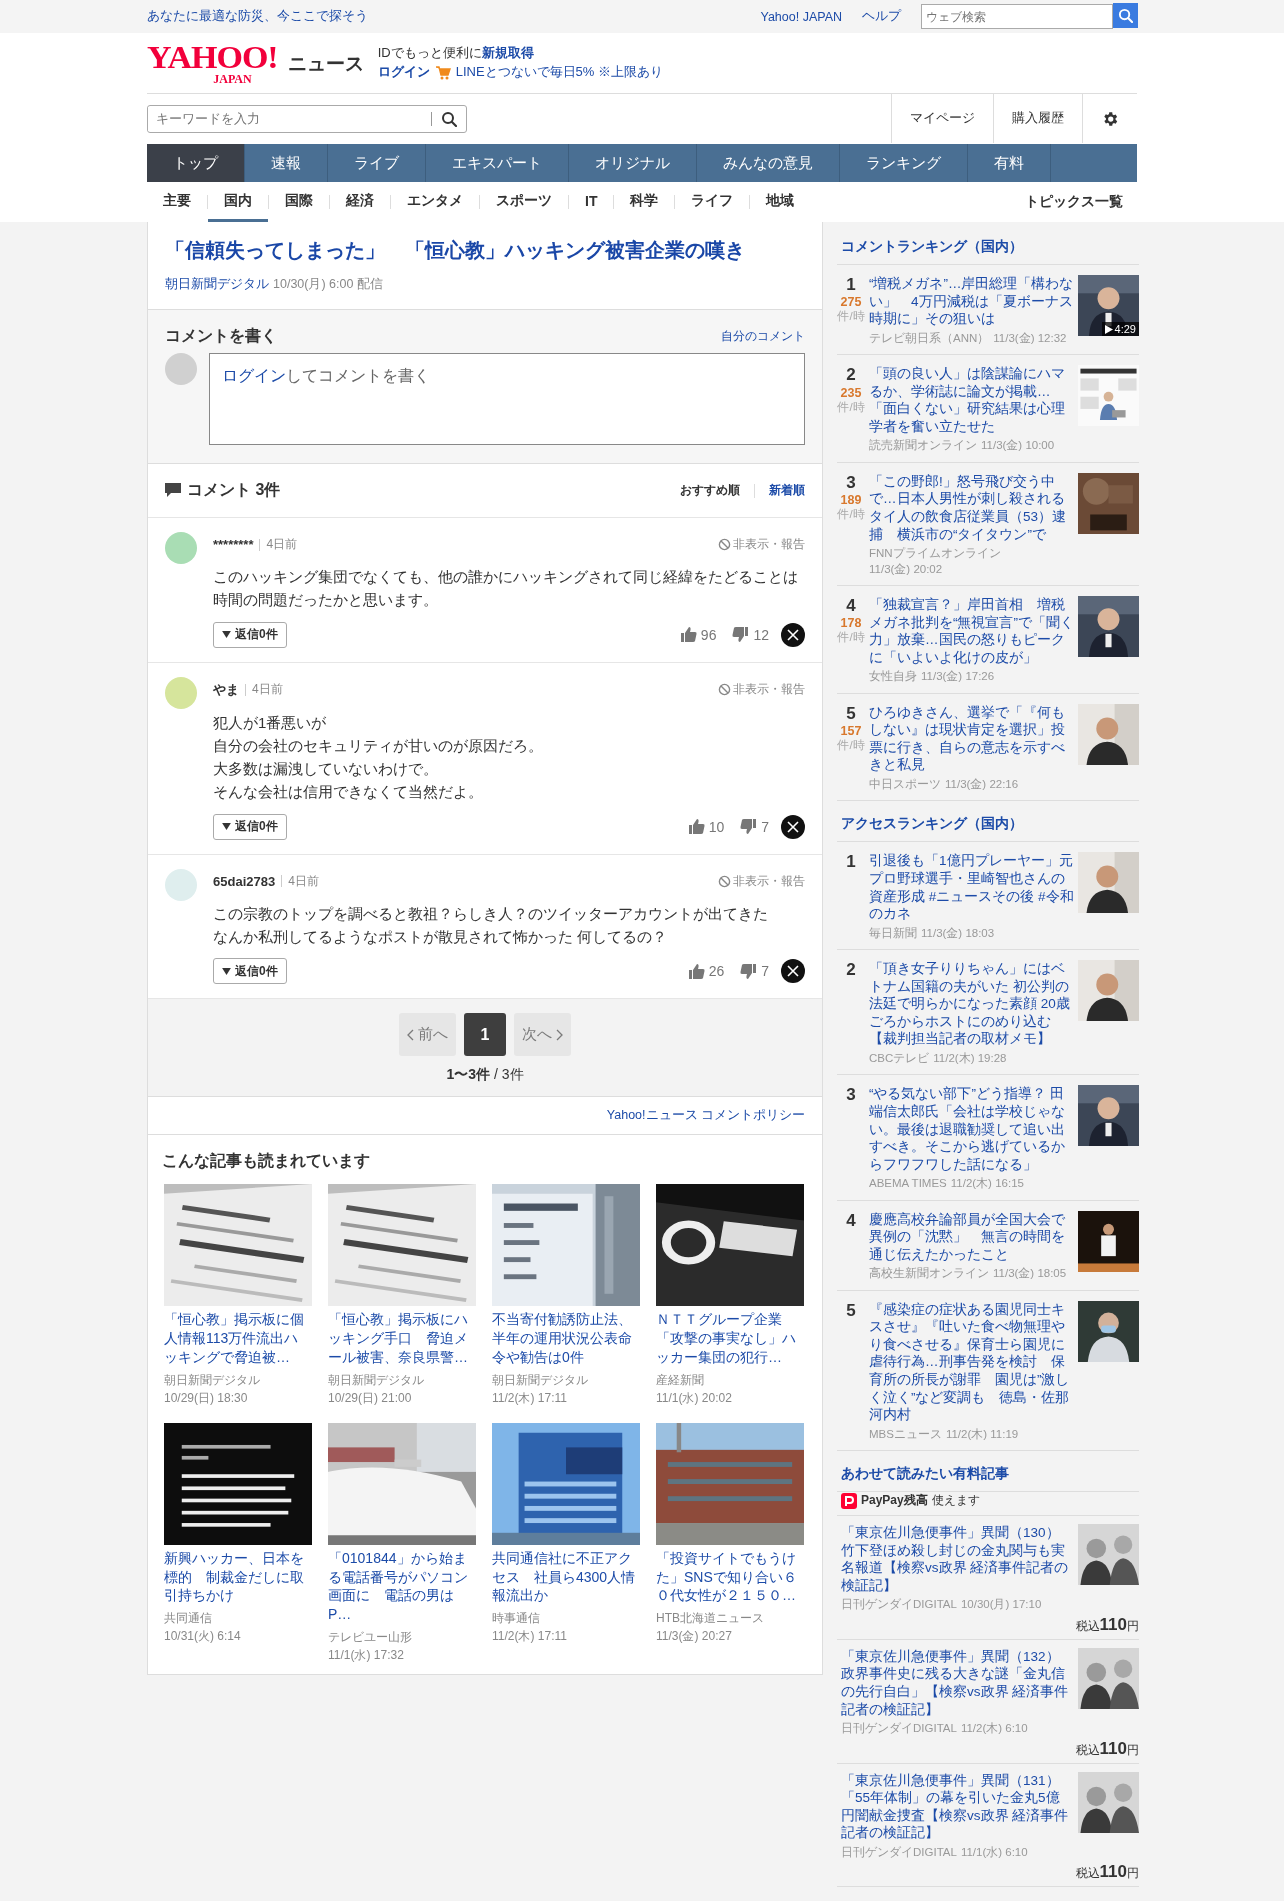 The image size is (1284, 1901). Describe the element at coordinates (955, 1806) in the screenshot. I see `article-link: 「東京佐川急便事件」異聞（131）「55年体制」の幕を引いた金丸5億円闇献金捜査【検察vs政界 経済事件記者の検証記】` at that location.